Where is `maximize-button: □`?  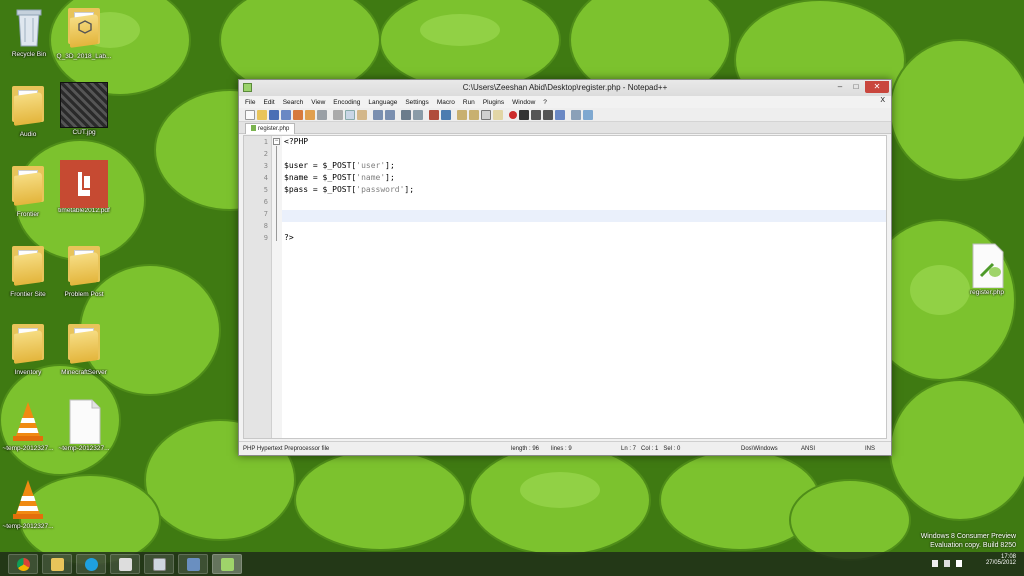
maximize-button: □ is located at coordinates (856, 87).